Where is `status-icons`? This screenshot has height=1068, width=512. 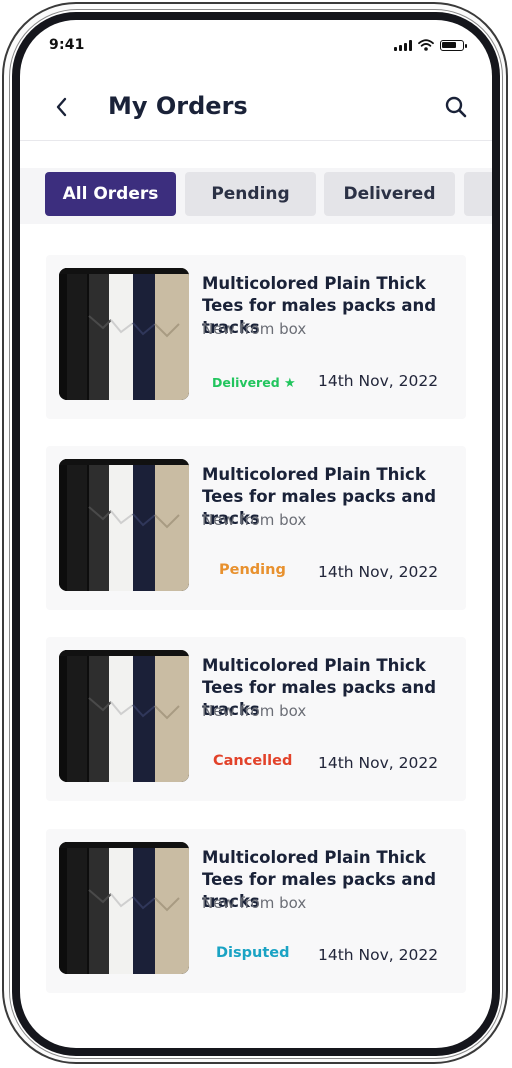
status-icons is located at coordinates (430, 45).